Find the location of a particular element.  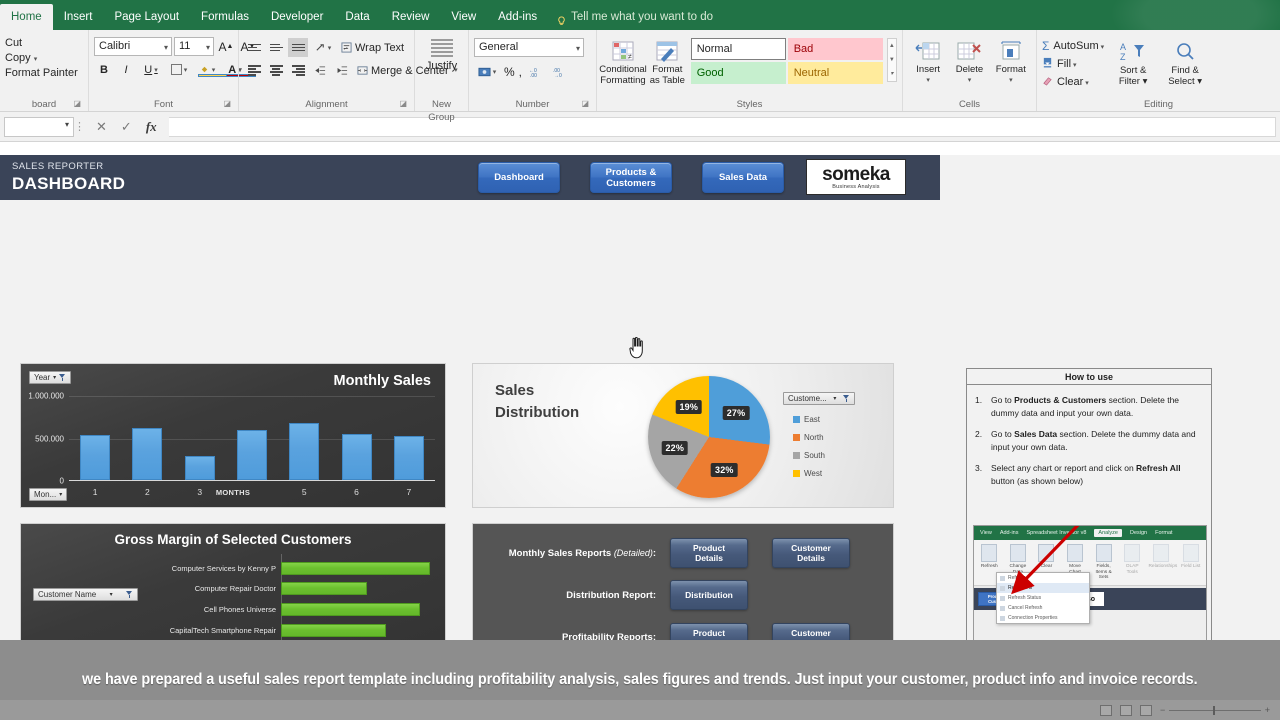

increase-indent-icon is located at coordinates (342, 70).